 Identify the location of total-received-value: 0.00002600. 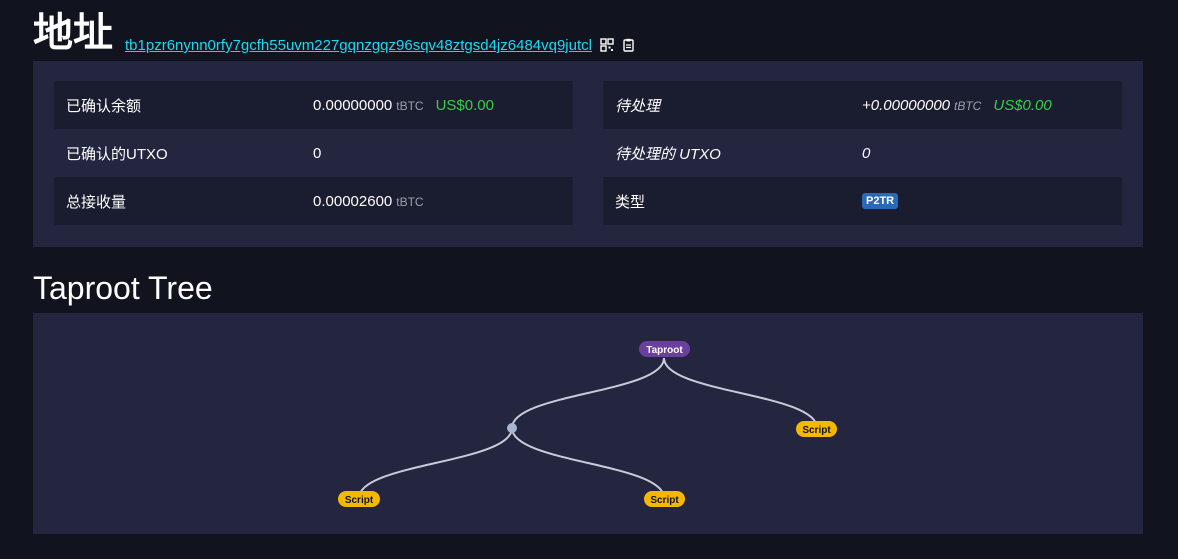
(353, 201).